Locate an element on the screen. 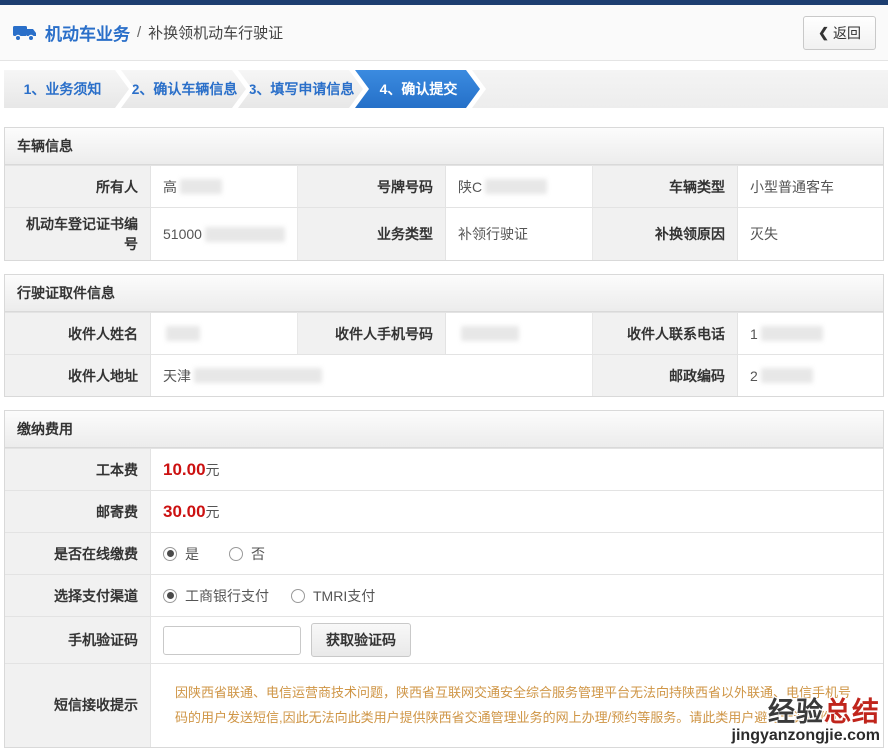  online-payment-no-option: 否 is located at coordinates (247, 554).